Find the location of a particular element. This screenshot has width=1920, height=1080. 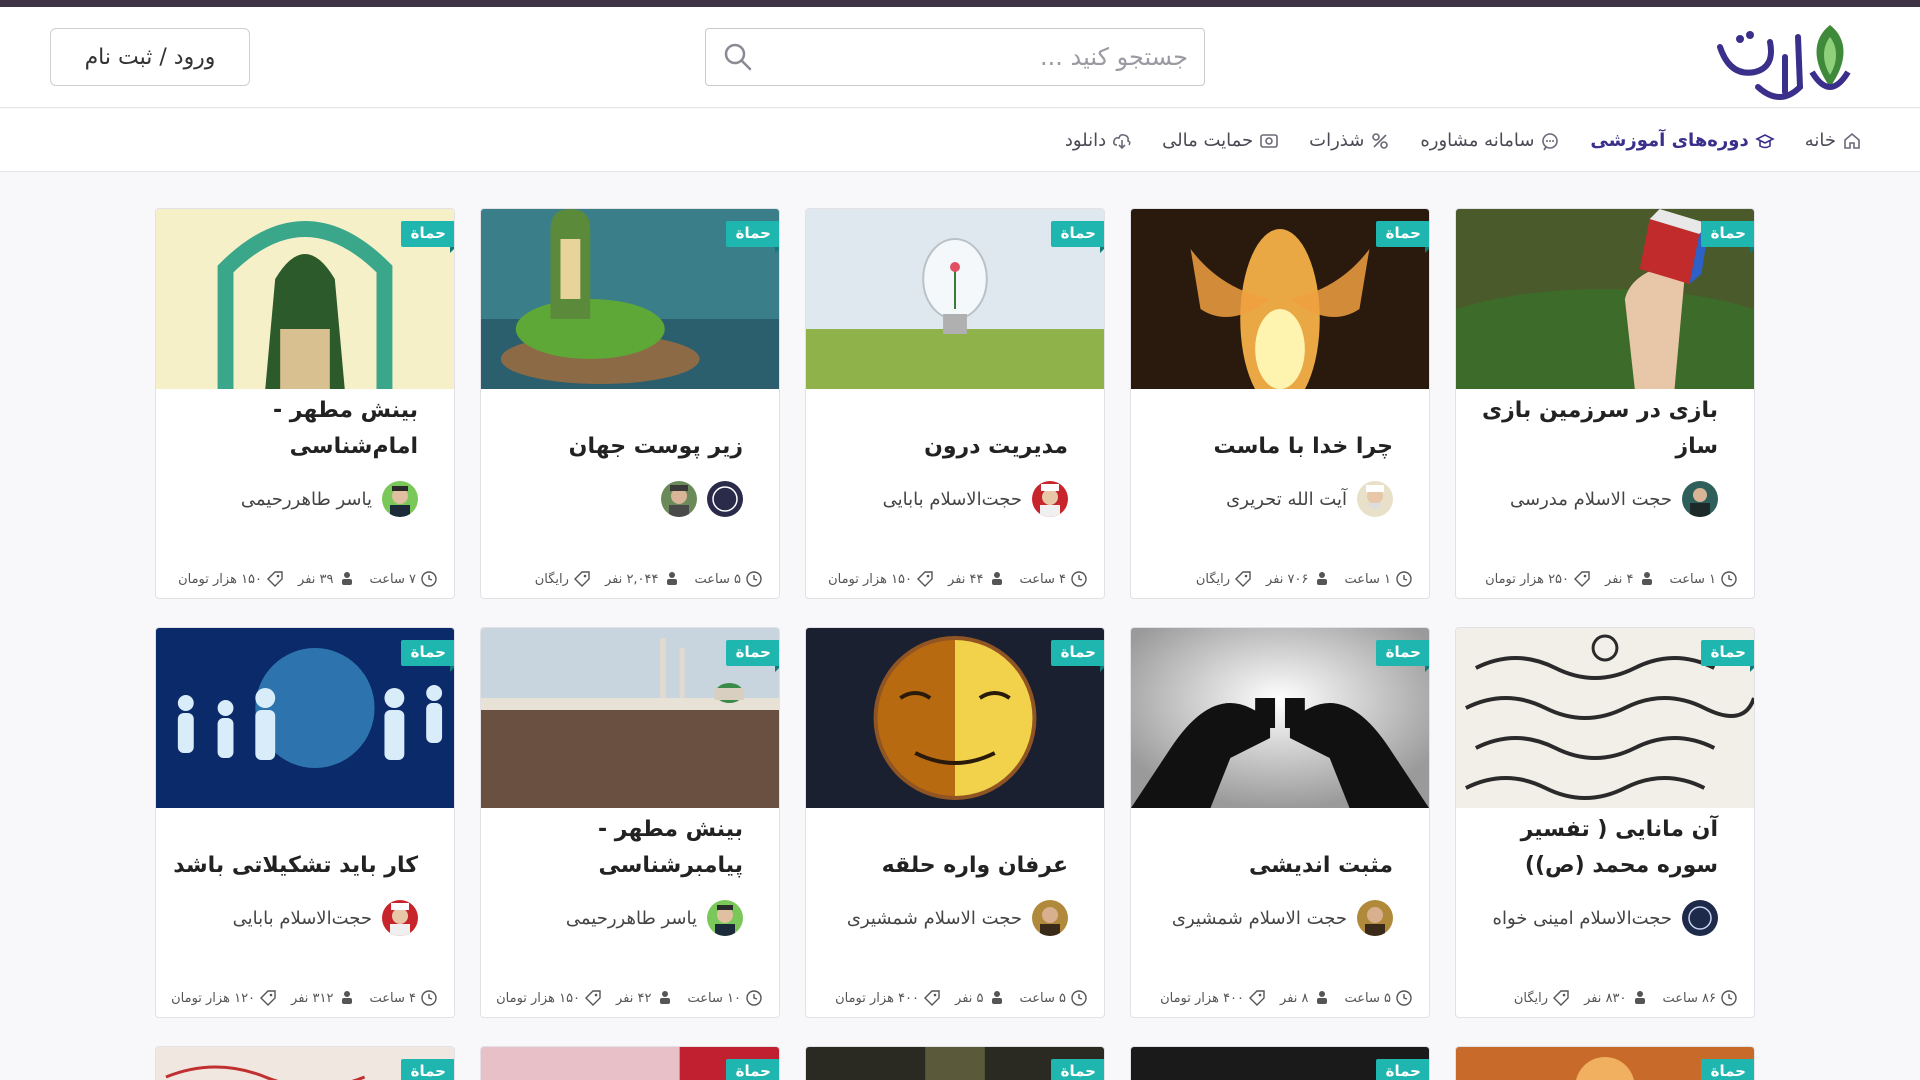

site-logo is located at coordinates (1780, 62).